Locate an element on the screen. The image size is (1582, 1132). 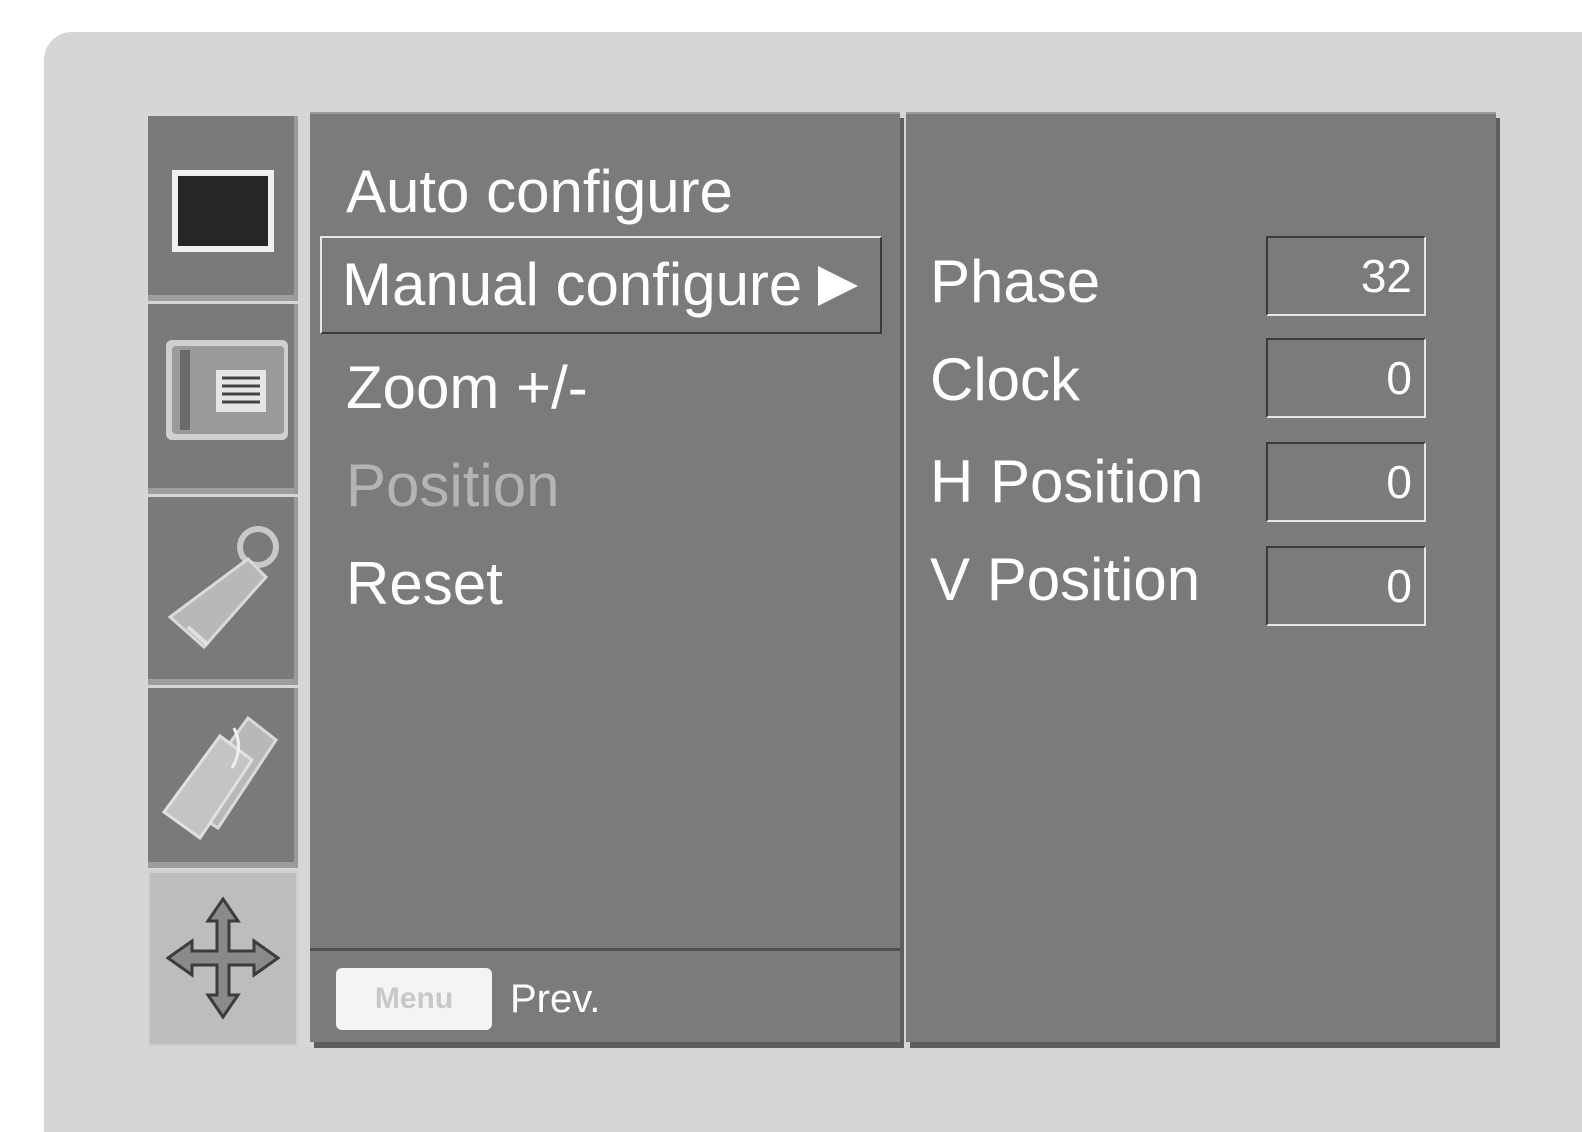
screen-icon is located at coordinates (227, 390).